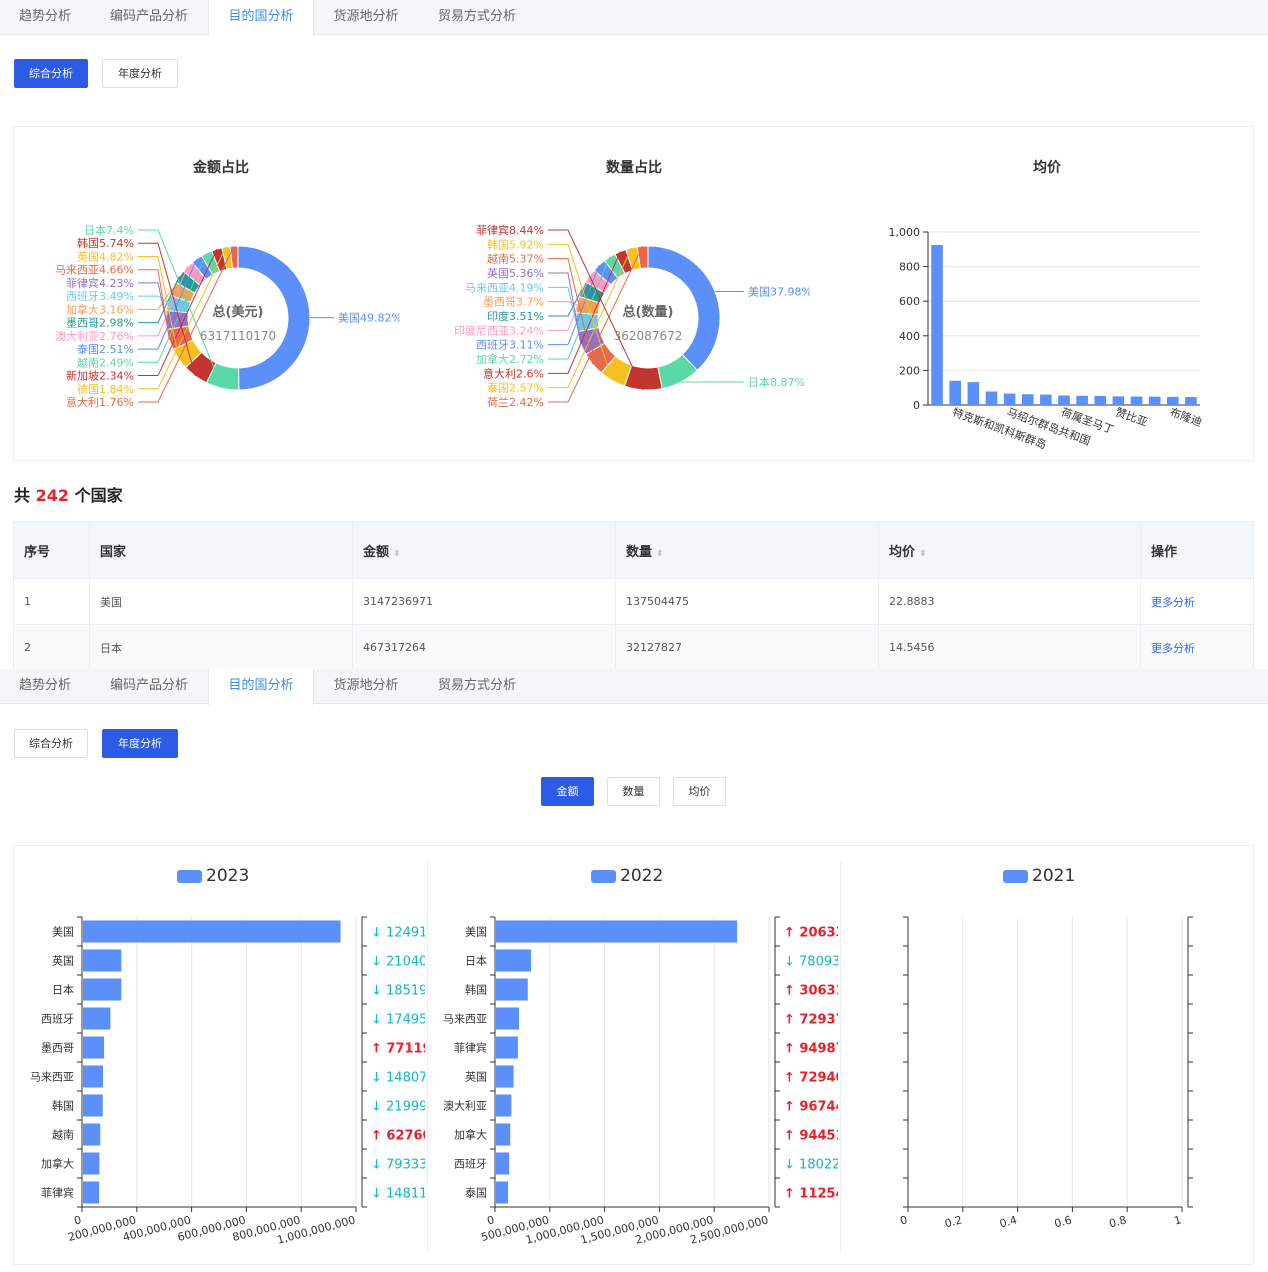 The width and height of the screenshot is (1268, 1272). What do you see at coordinates (57, 1019) in the screenshot?
I see `y-tick-label: 西班牙` at bounding box center [57, 1019].